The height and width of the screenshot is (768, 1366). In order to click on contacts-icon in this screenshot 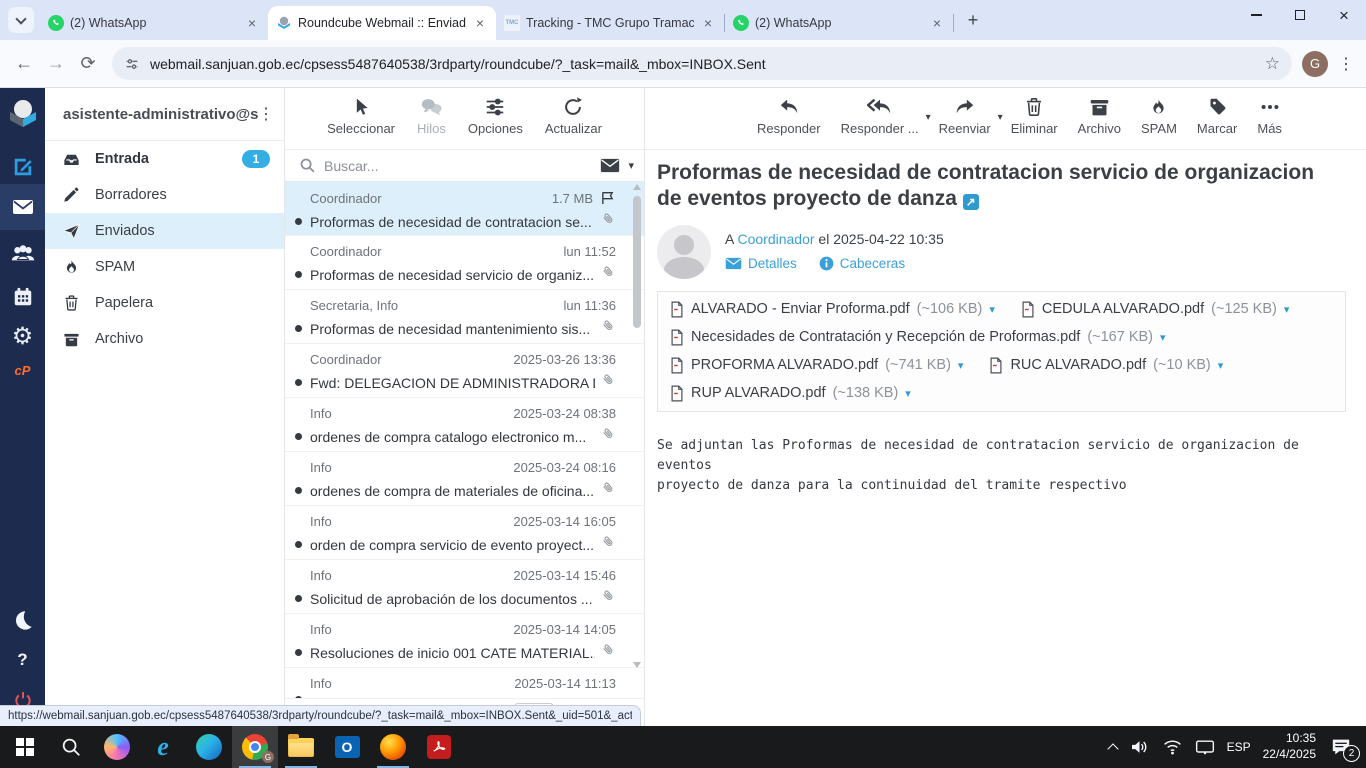, I will do `click(22, 253)`.